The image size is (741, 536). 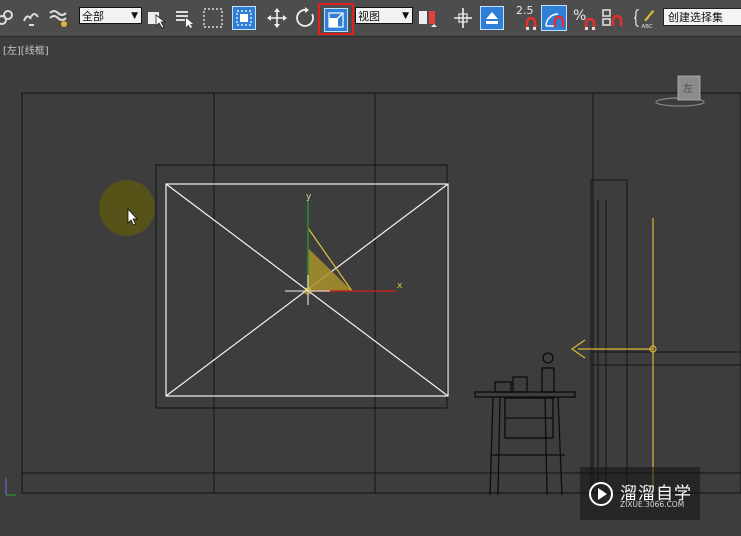 What do you see at coordinates (127, 208) in the screenshot?
I see `cursor-halo` at bounding box center [127, 208].